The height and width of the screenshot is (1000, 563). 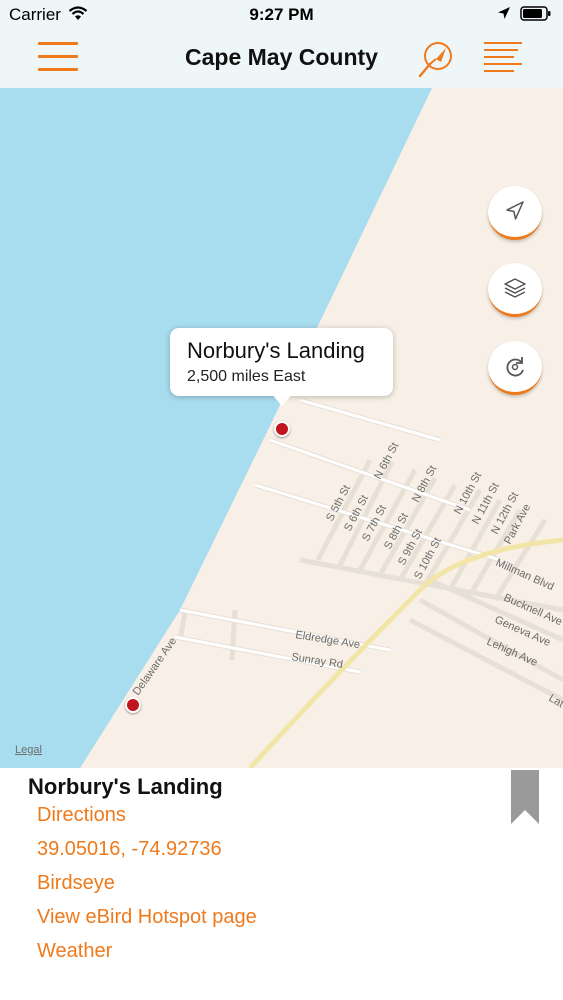 I want to click on compass-button, so click(x=436, y=60).